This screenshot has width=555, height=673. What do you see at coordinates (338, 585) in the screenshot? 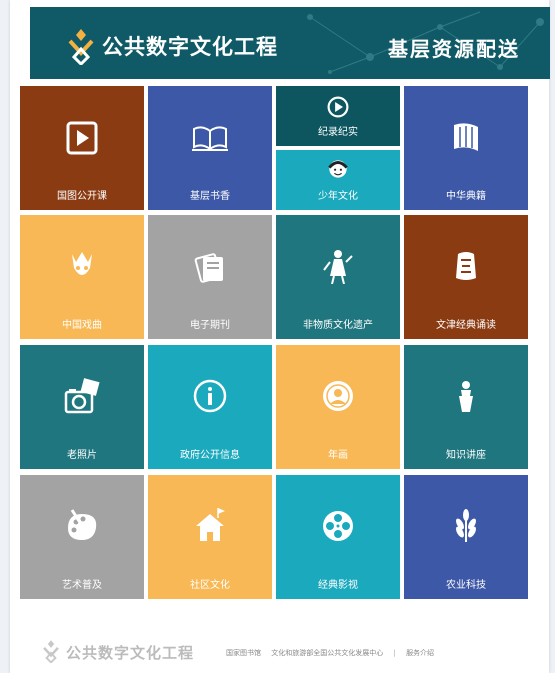
I see `tile-label: 经典影视` at bounding box center [338, 585].